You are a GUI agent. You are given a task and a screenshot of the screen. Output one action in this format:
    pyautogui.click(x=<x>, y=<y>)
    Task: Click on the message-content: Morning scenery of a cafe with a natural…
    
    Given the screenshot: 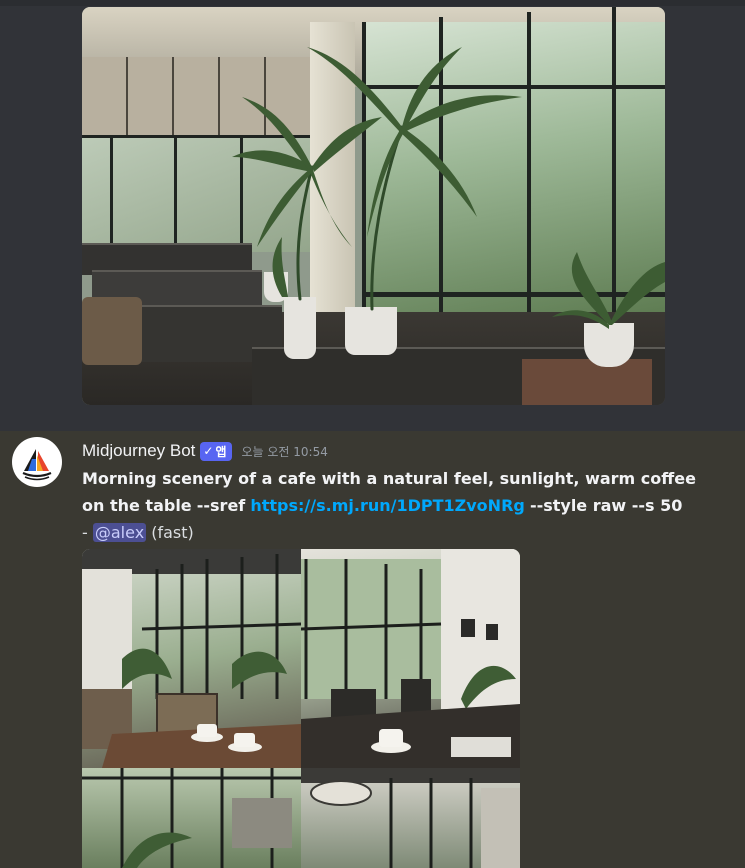 What is the action you would take?
    pyautogui.click(x=392, y=505)
    